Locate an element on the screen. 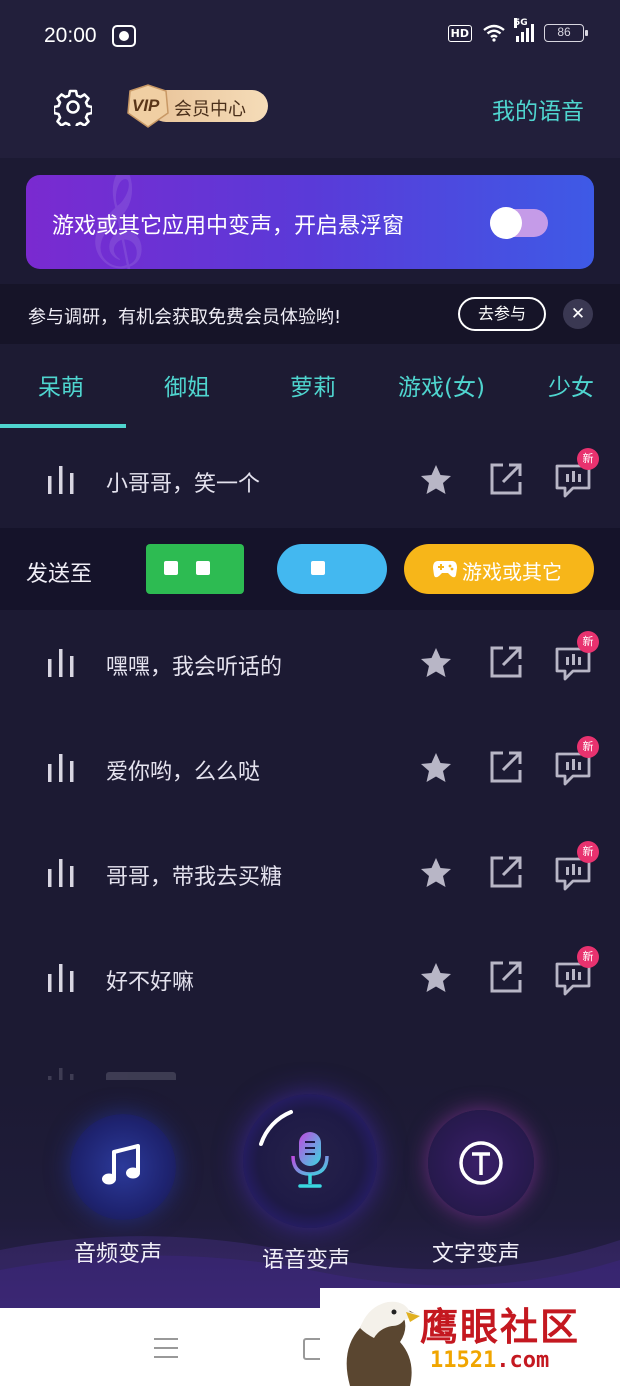 Image resolution: width=620 pixels, height=1386 pixels. voice-list-item: 哥哥，带我去买糖 新 is located at coordinates (310, 873).